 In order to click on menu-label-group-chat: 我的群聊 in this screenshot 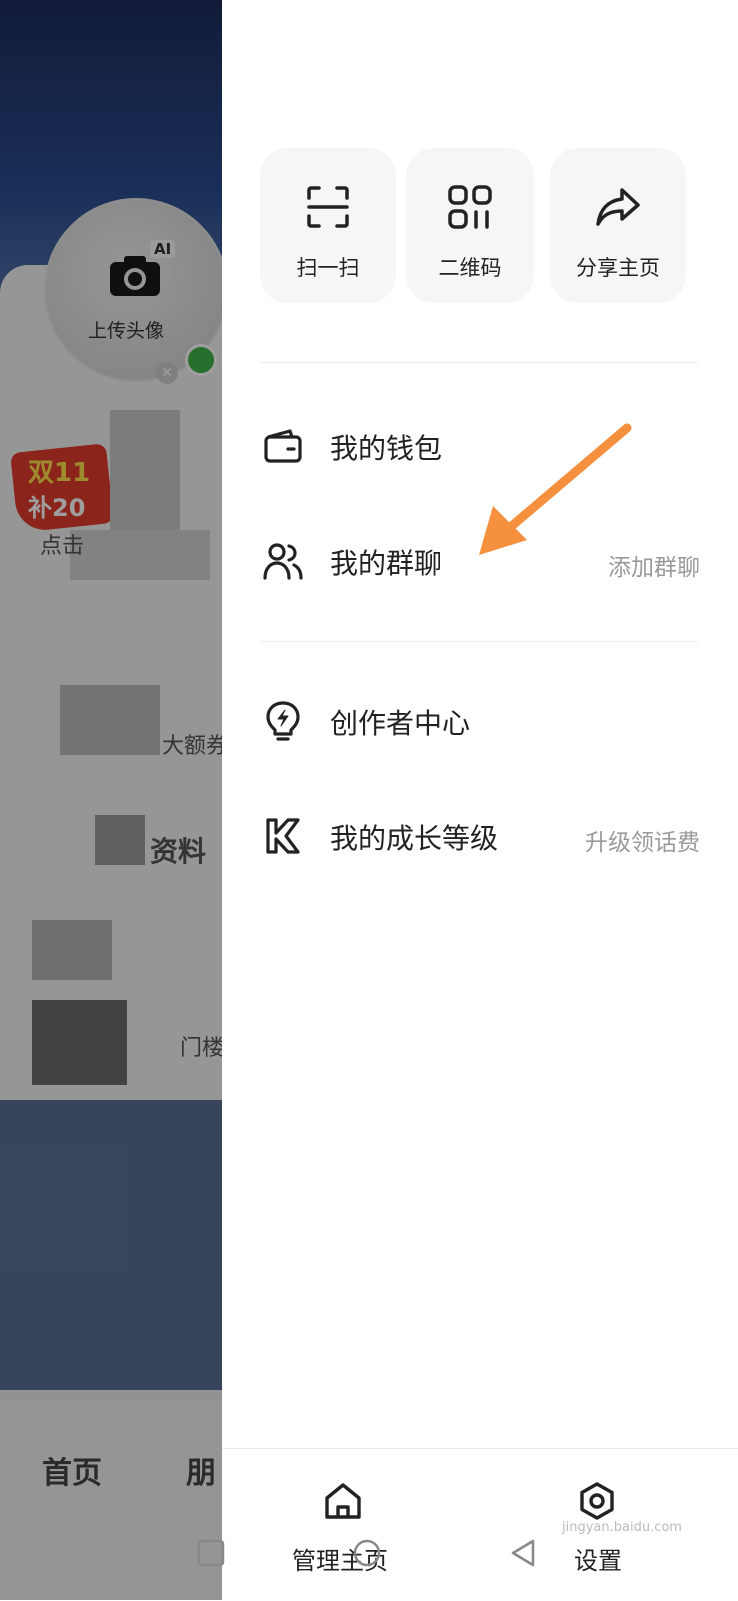, I will do `click(386, 563)`.